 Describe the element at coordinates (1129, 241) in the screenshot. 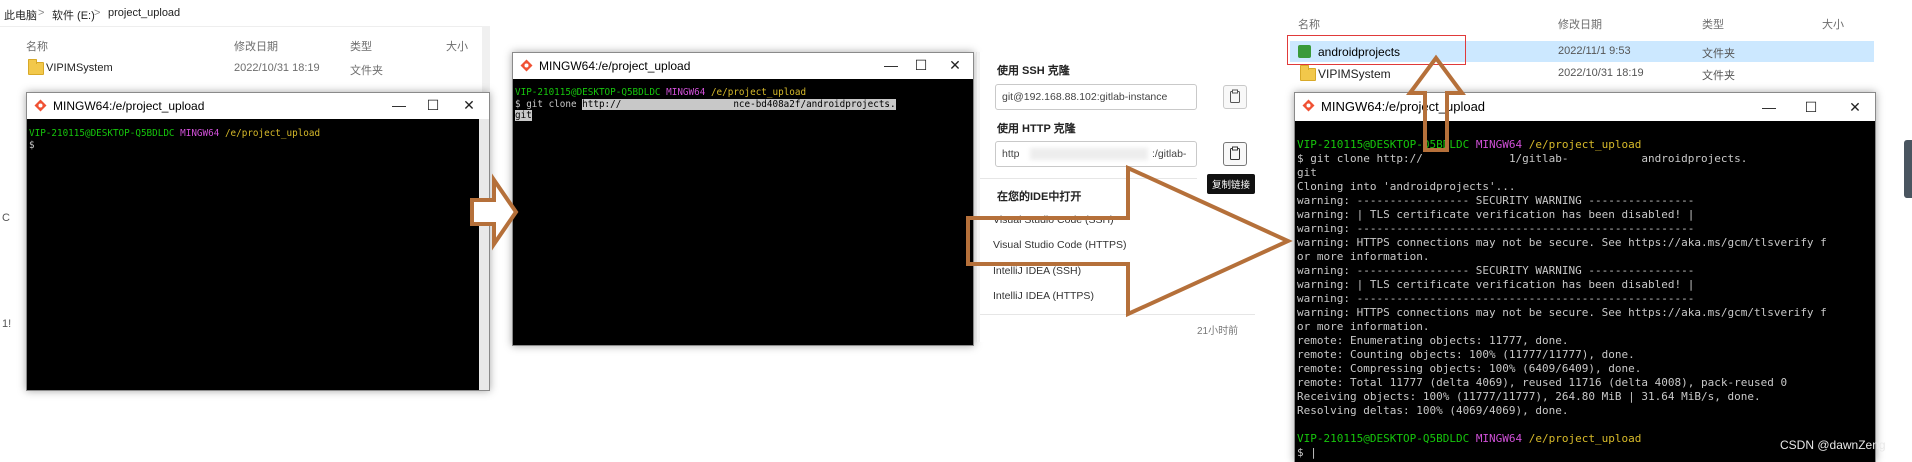

I see `arrow-right-large` at that location.